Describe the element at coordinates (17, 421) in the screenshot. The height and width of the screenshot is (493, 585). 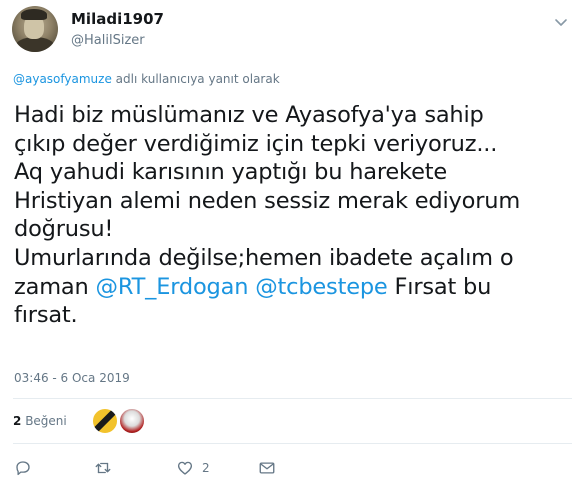
I see `likes-count: 2` at that location.